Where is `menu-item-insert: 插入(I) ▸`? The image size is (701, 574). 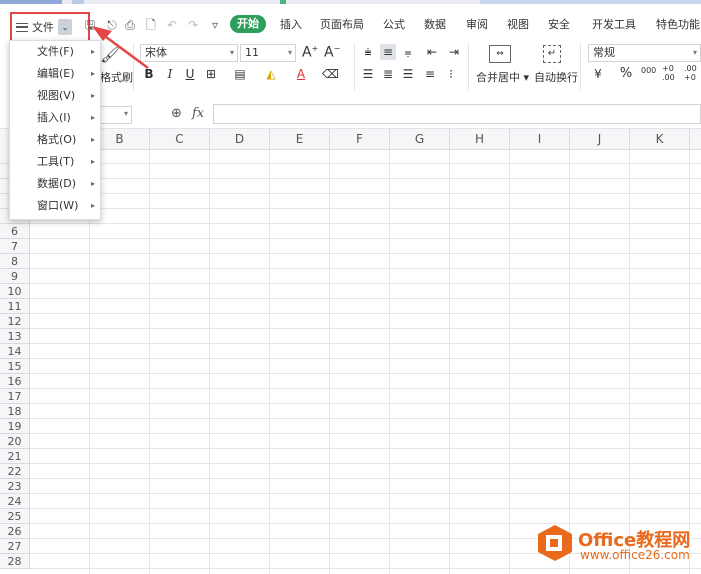
menu-item-insert: 插入(I) ▸ is located at coordinates (55, 118).